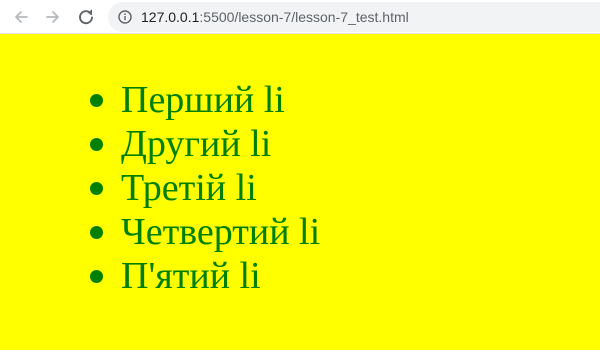 The image size is (600, 350). I want to click on back-button, so click(21, 17).